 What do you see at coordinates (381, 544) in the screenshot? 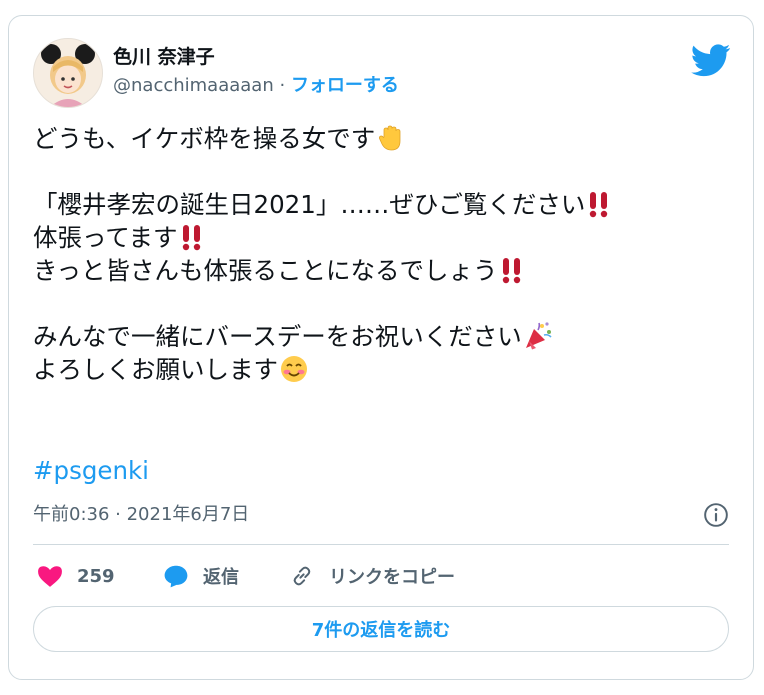
I see `divider` at bounding box center [381, 544].